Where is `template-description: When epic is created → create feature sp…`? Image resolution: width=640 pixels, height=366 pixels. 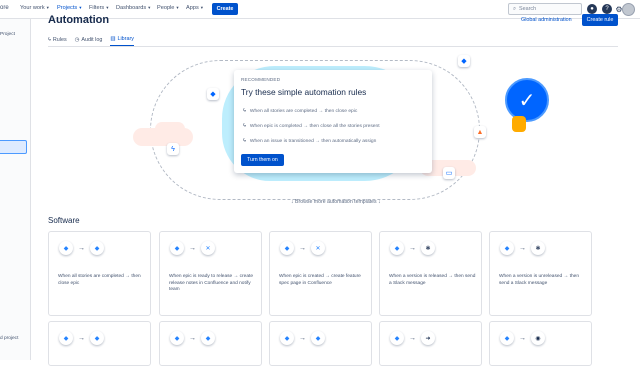
template-description: When epic is created → create feature sp… is located at coordinates (320, 280).